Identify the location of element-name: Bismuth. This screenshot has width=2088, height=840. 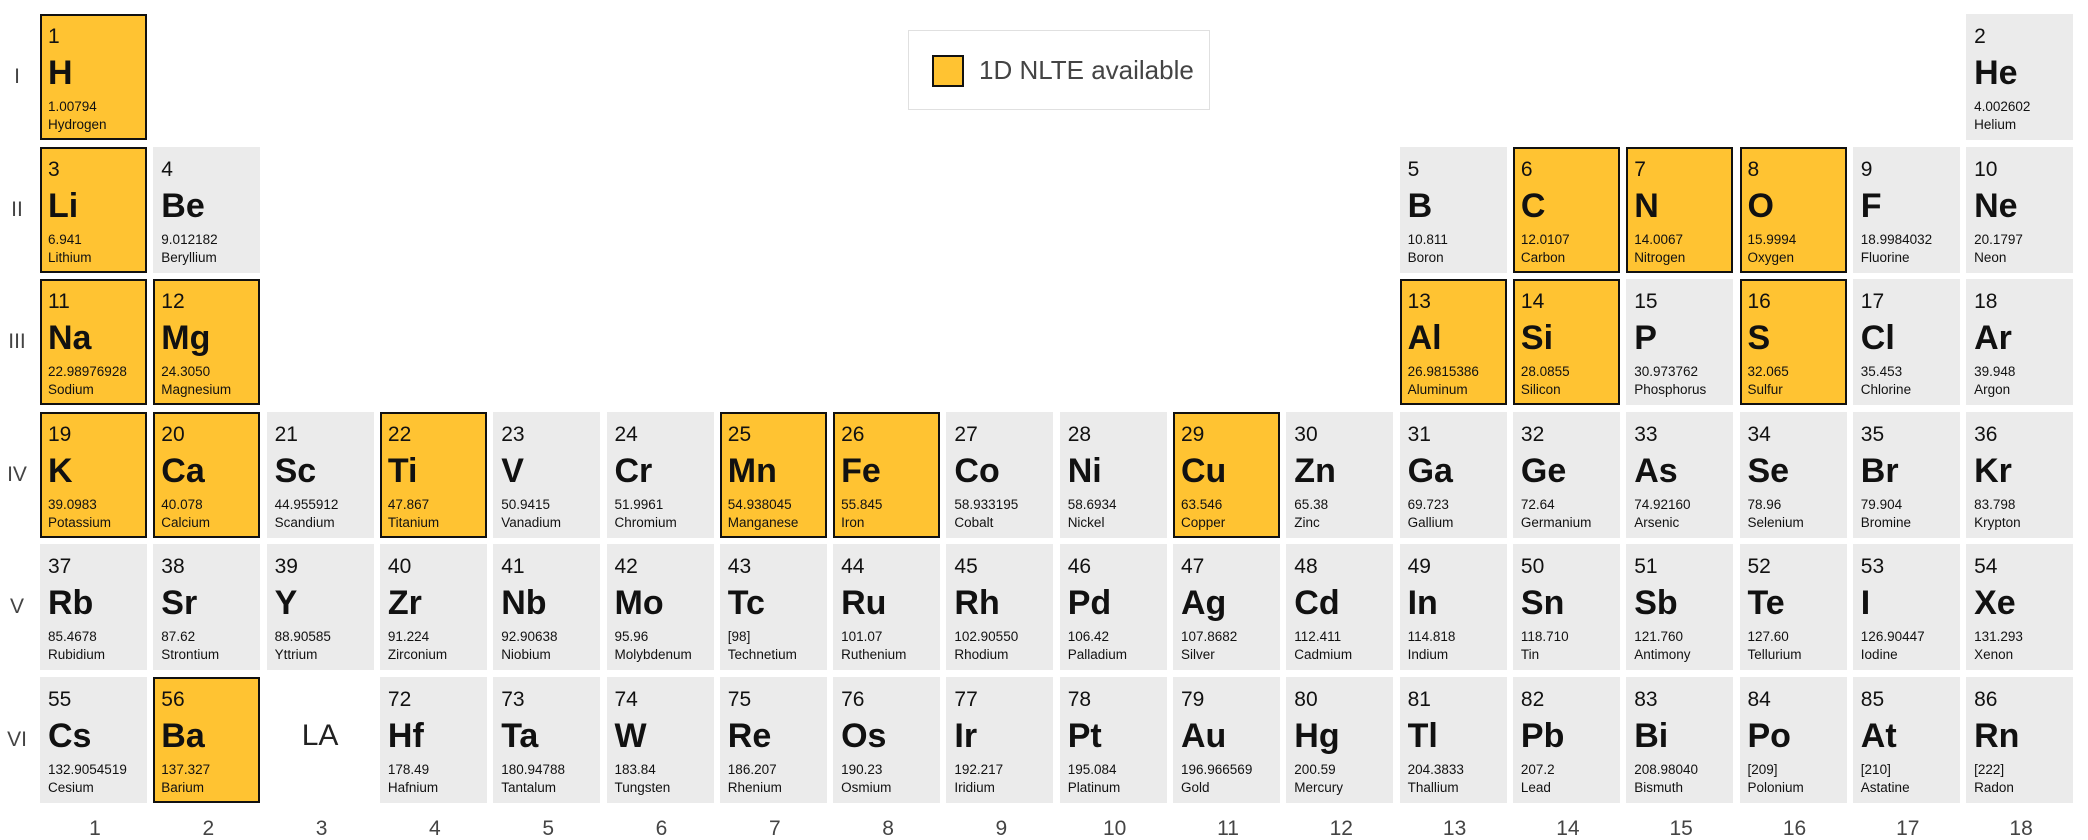
(1658, 787).